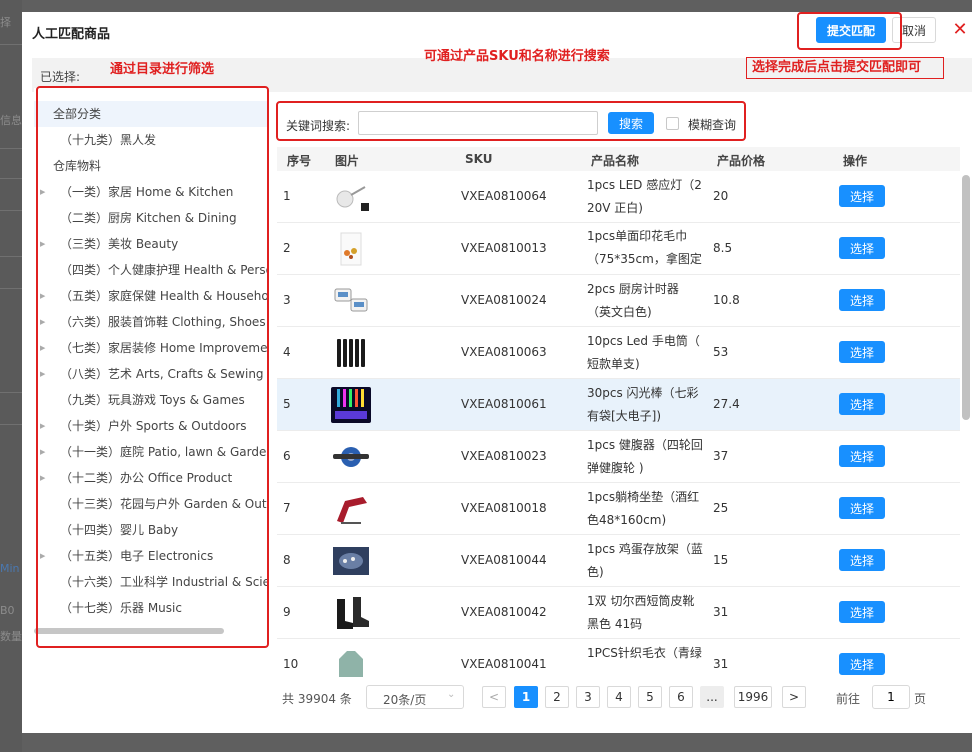 This screenshot has width=972, height=752. I want to click on annotation-search-note: 可通过产品SKU和名称进行搜索, so click(517, 56).